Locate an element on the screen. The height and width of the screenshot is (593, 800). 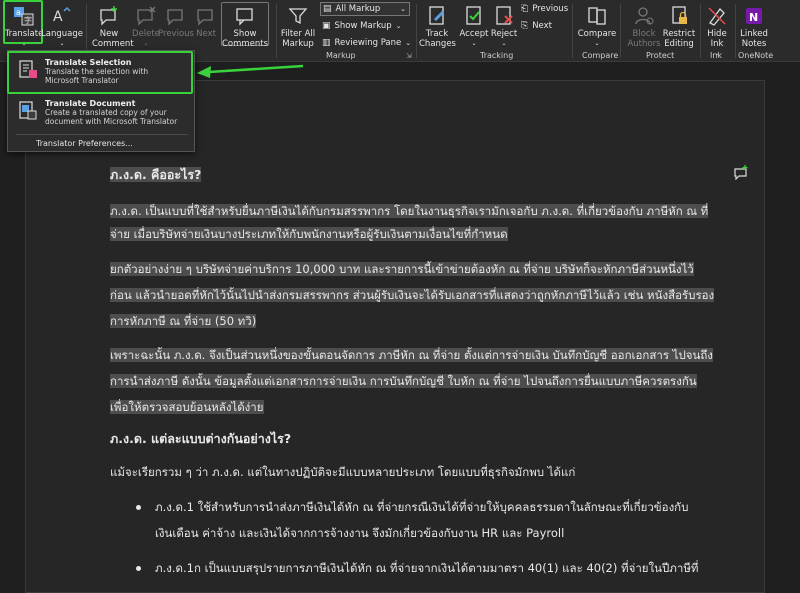
previous-label: Previous is located at coordinates (176, 34).